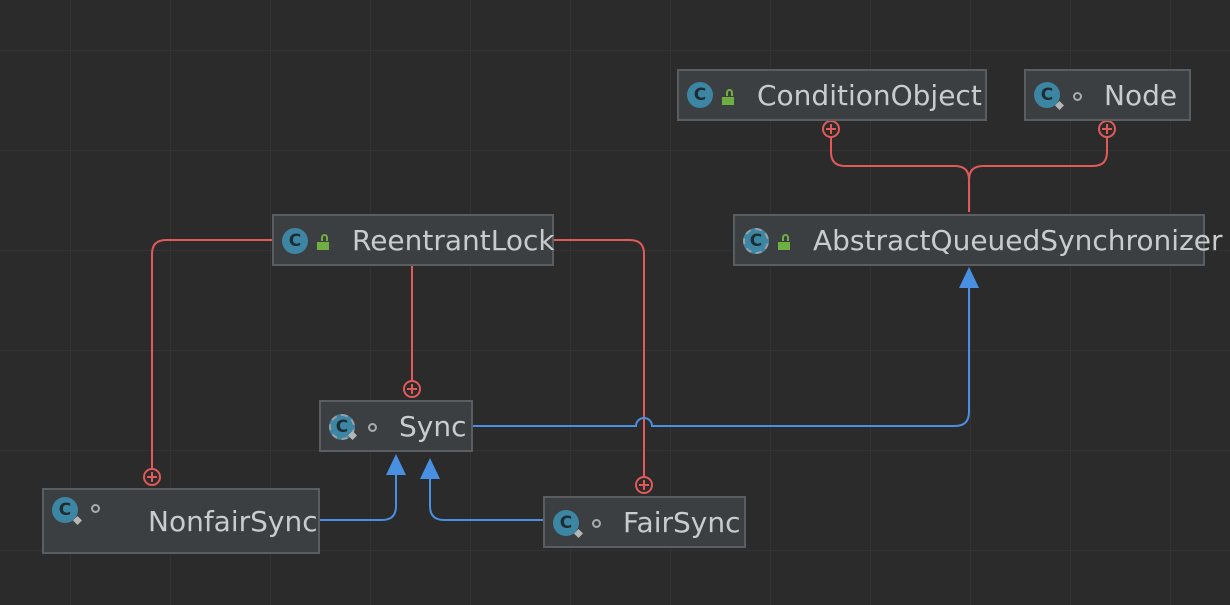  What do you see at coordinates (453, 240) in the screenshot?
I see `class-name: ReentrantLock` at bounding box center [453, 240].